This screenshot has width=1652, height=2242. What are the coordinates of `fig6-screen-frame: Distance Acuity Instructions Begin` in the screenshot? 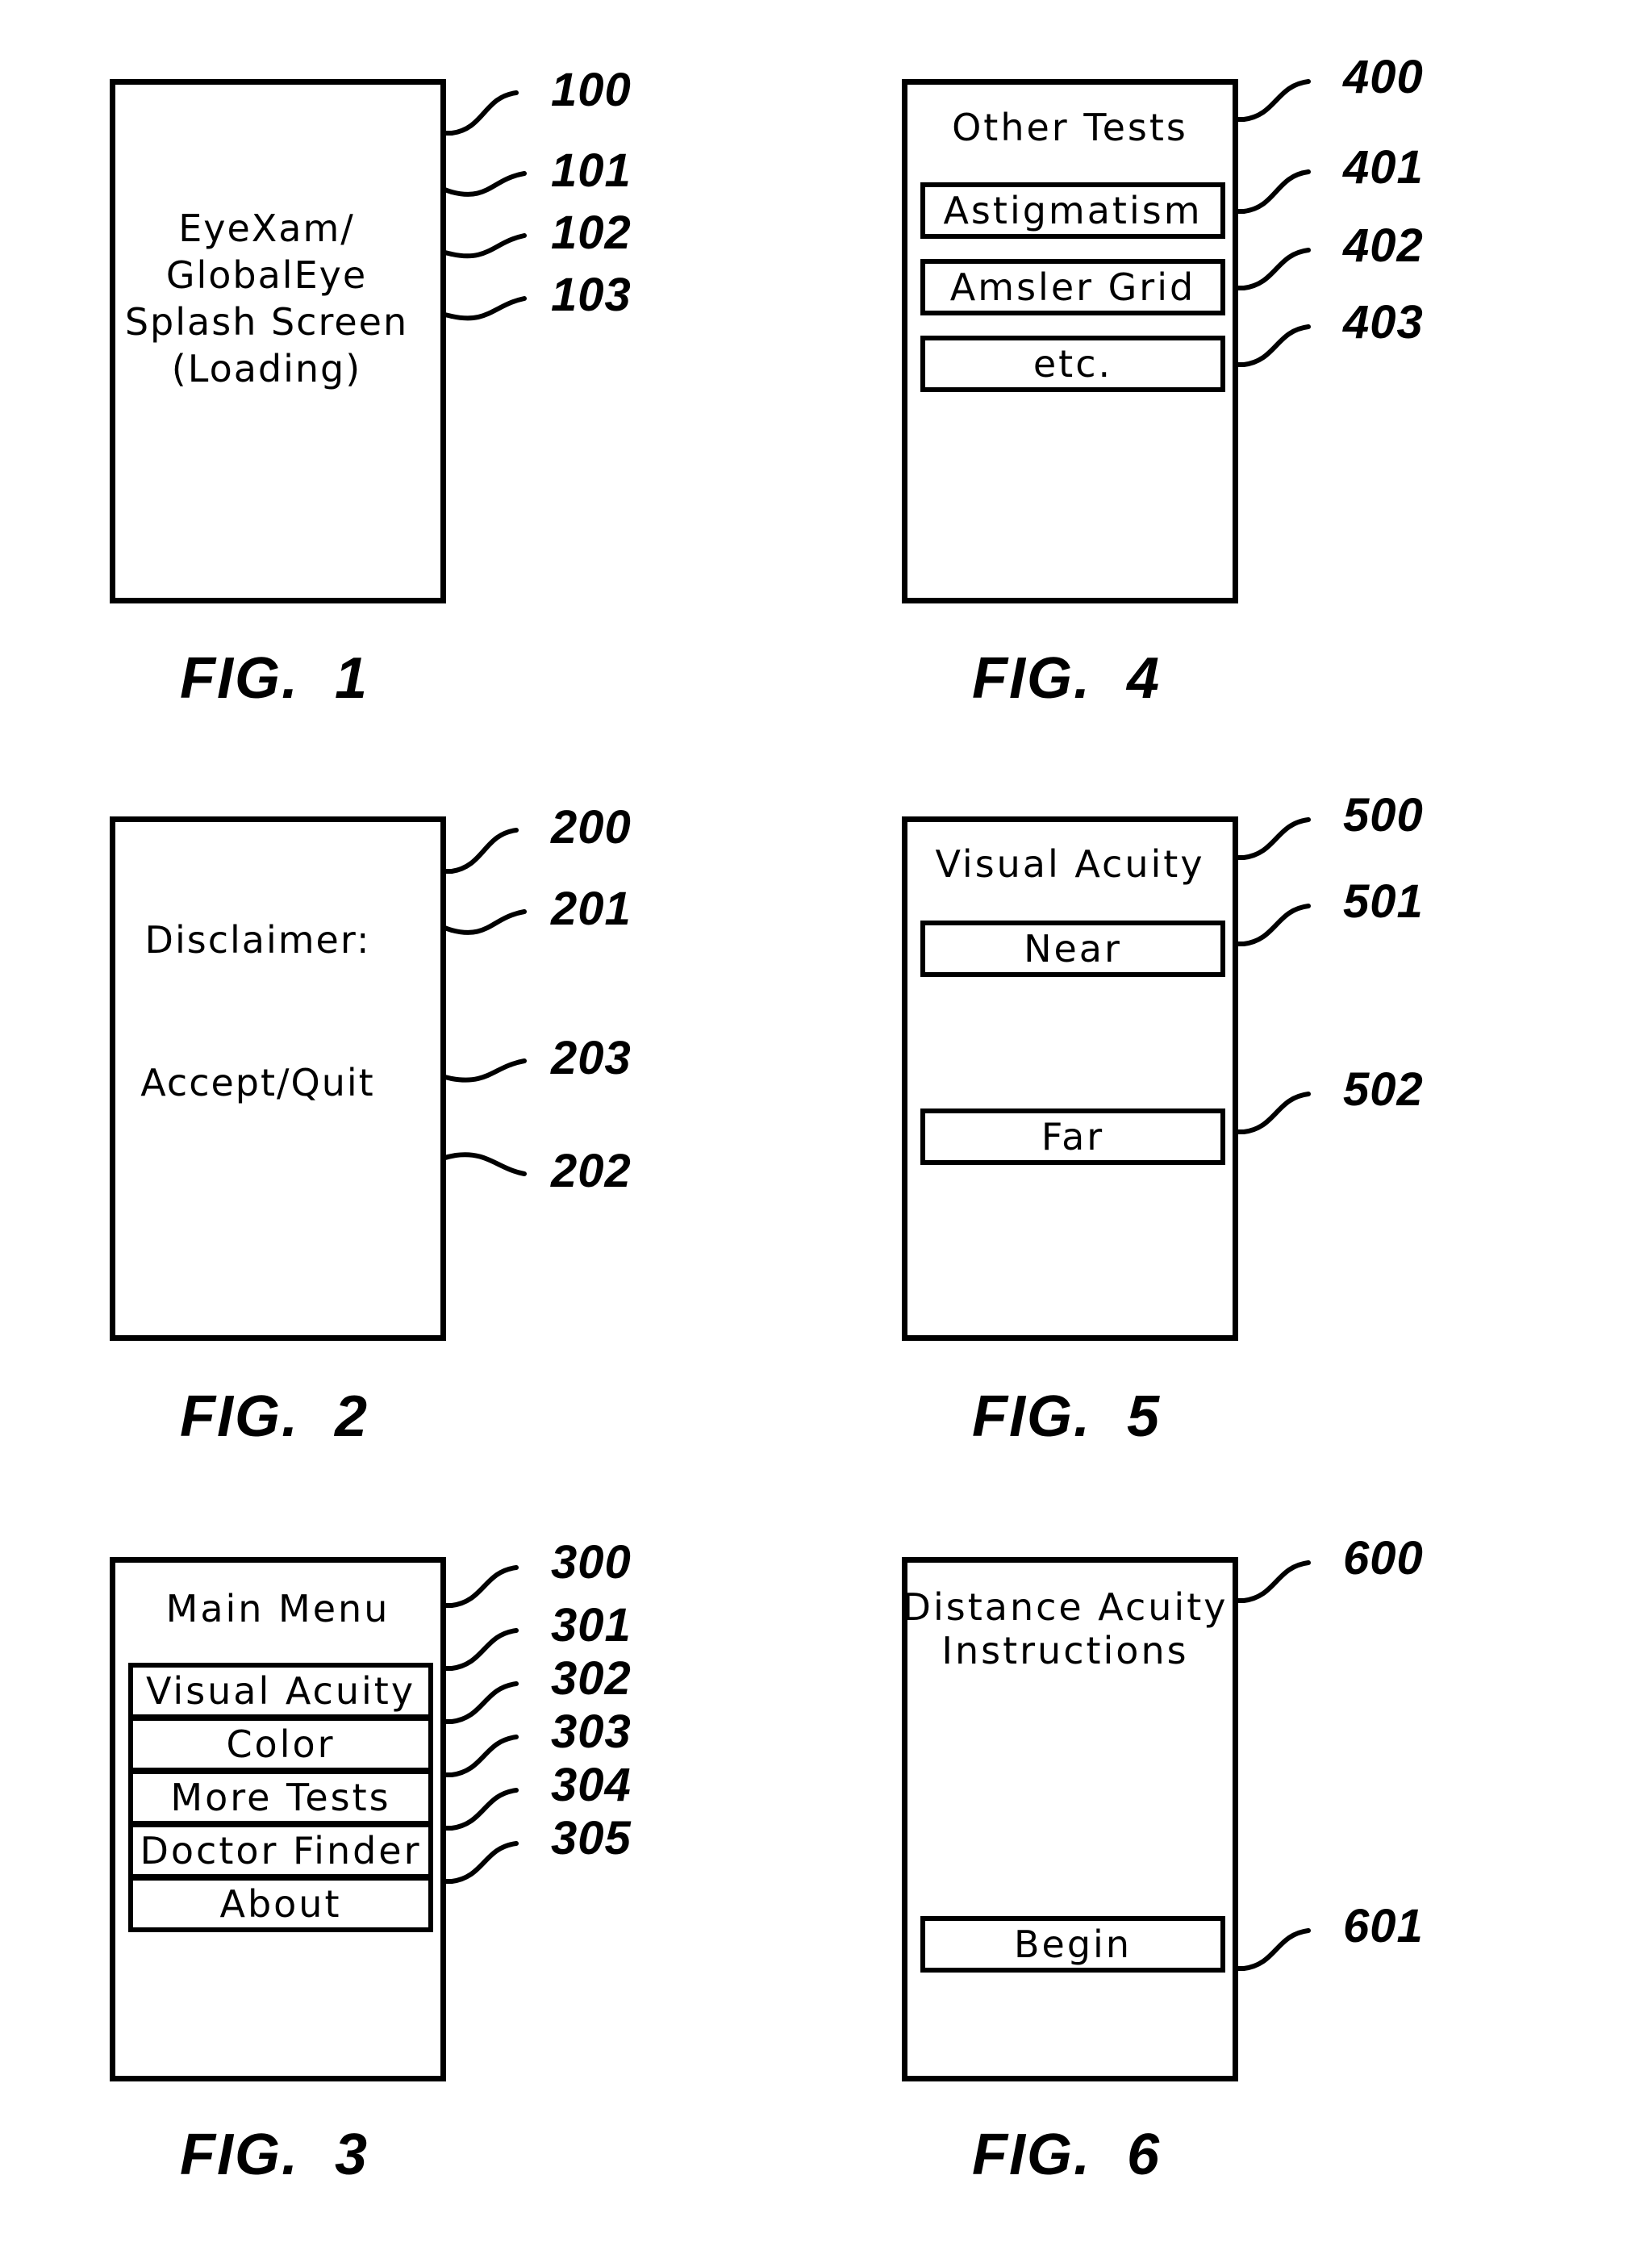 It's located at (1070, 1819).